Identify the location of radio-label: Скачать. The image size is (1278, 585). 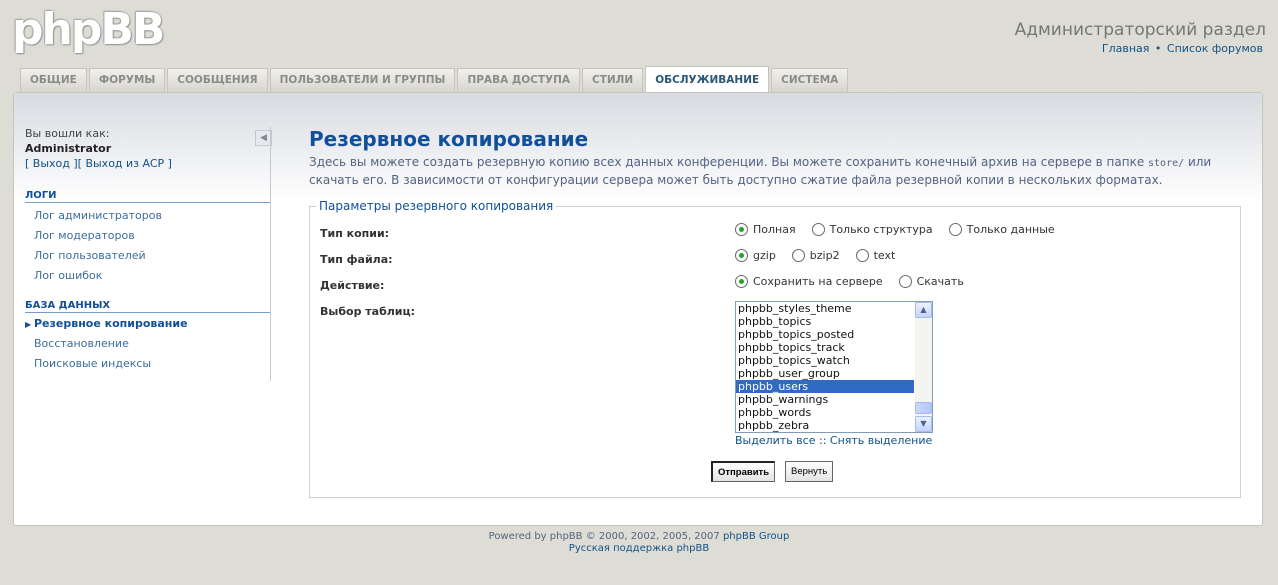
(940, 281).